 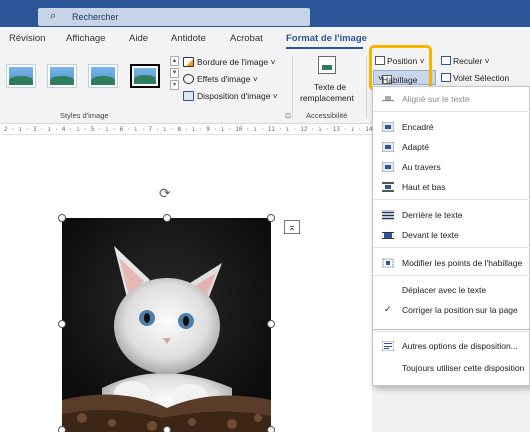 What do you see at coordinates (451, 99) in the screenshot?
I see `menu-item-inline: Aligné sur le texte` at bounding box center [451, 99].